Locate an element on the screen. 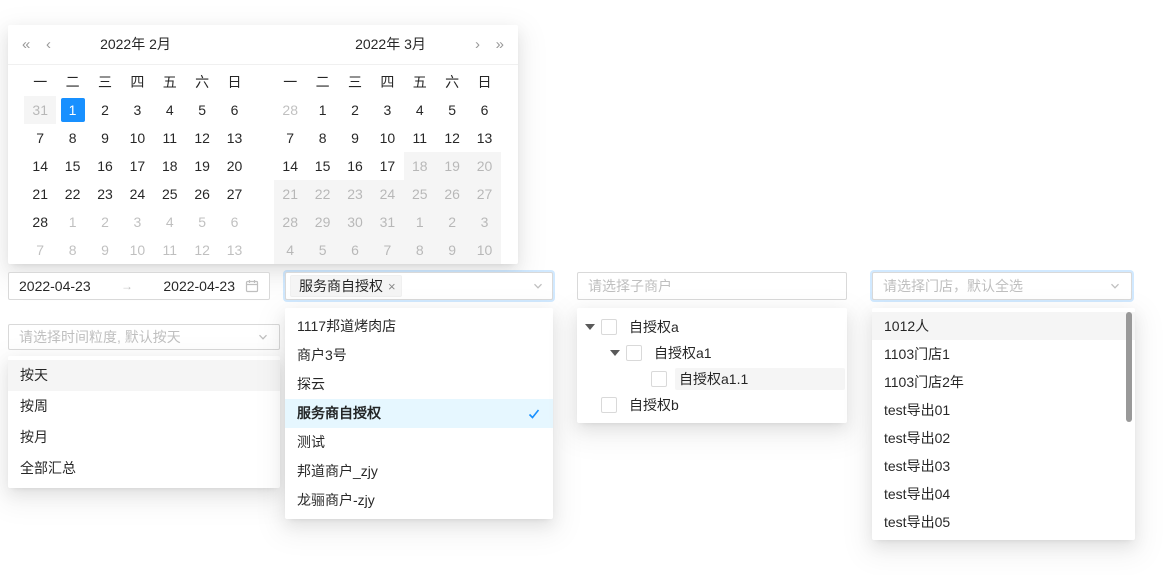 Image resolution: width=1171 pixels, height=575 pixels. tree-node-label: 自授权a is located at coordinates (654, 327).